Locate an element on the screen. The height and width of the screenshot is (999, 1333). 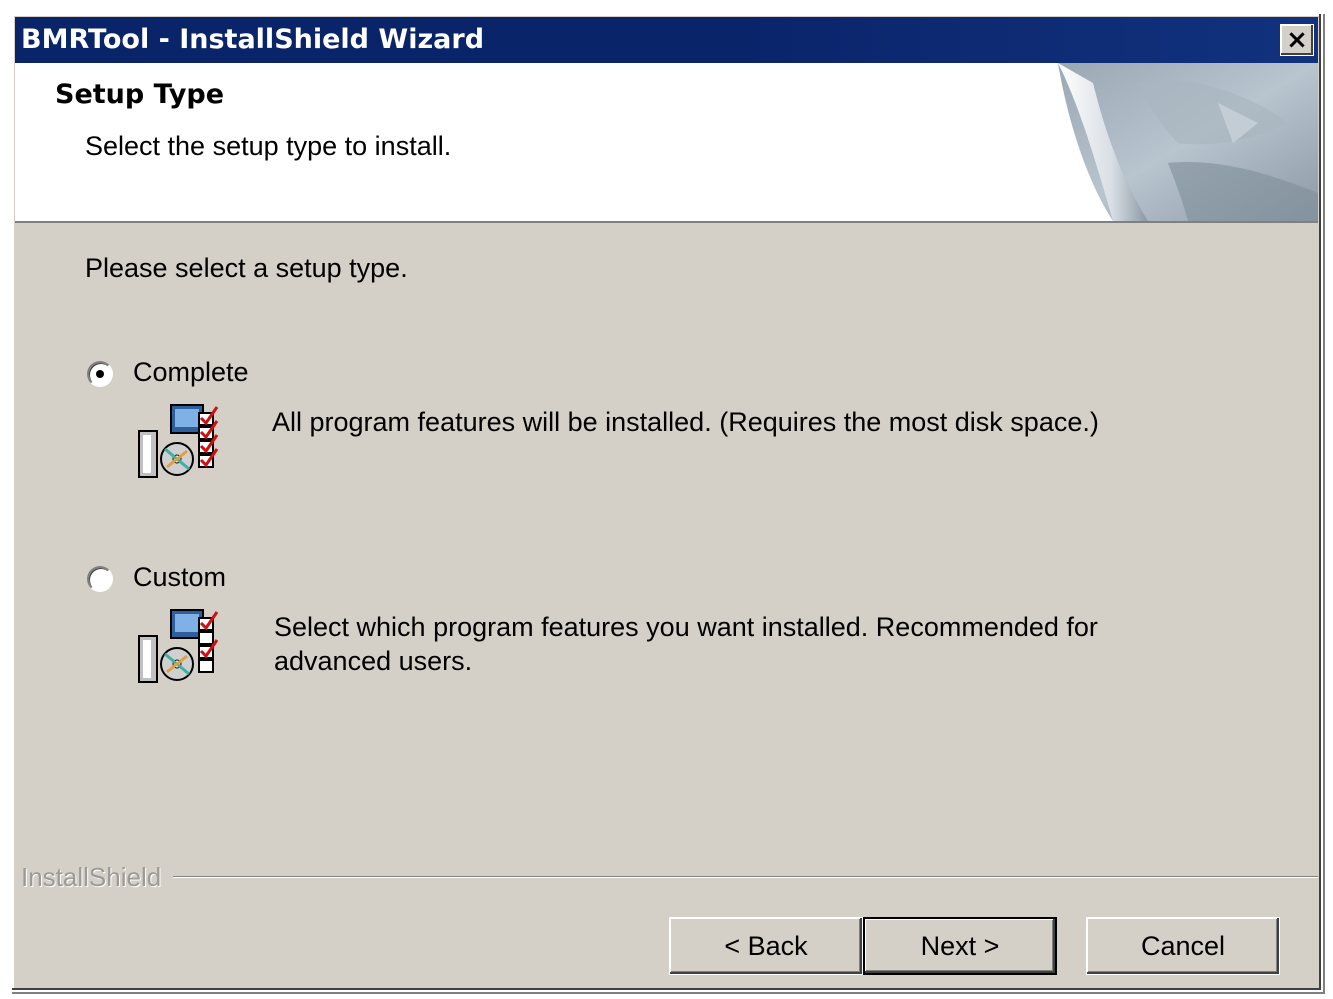
cancel-button: Cancel is located at coordinates (1183, 946).